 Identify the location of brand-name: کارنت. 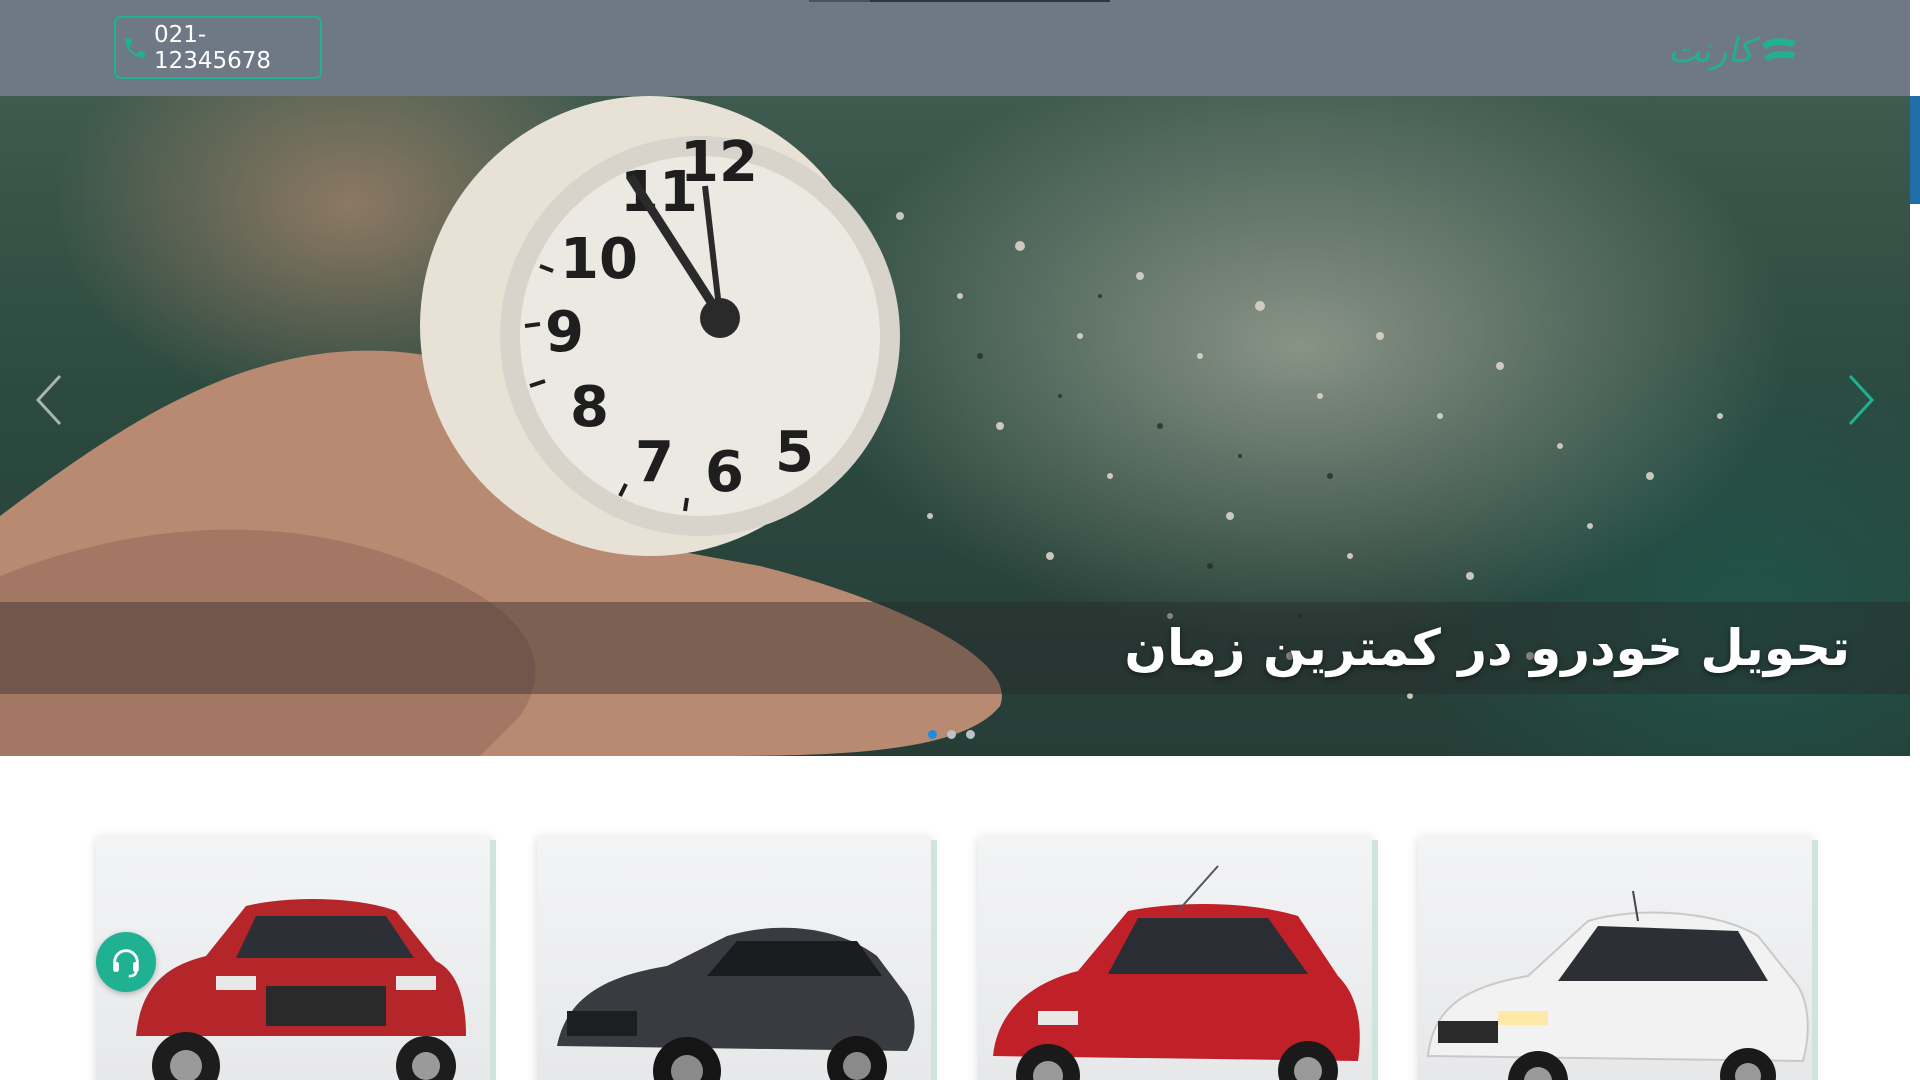
(1711, 51).